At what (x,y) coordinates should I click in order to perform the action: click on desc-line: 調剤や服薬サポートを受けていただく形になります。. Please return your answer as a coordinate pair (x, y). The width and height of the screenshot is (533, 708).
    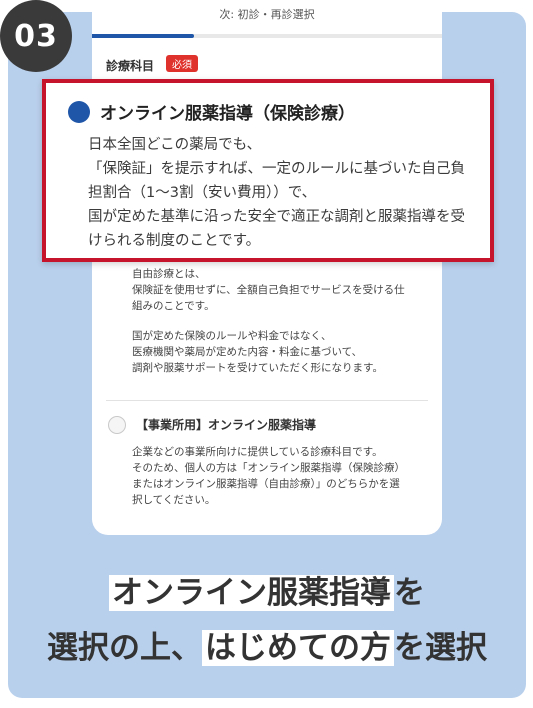
    Looking at the image, I should click on (257, 368).